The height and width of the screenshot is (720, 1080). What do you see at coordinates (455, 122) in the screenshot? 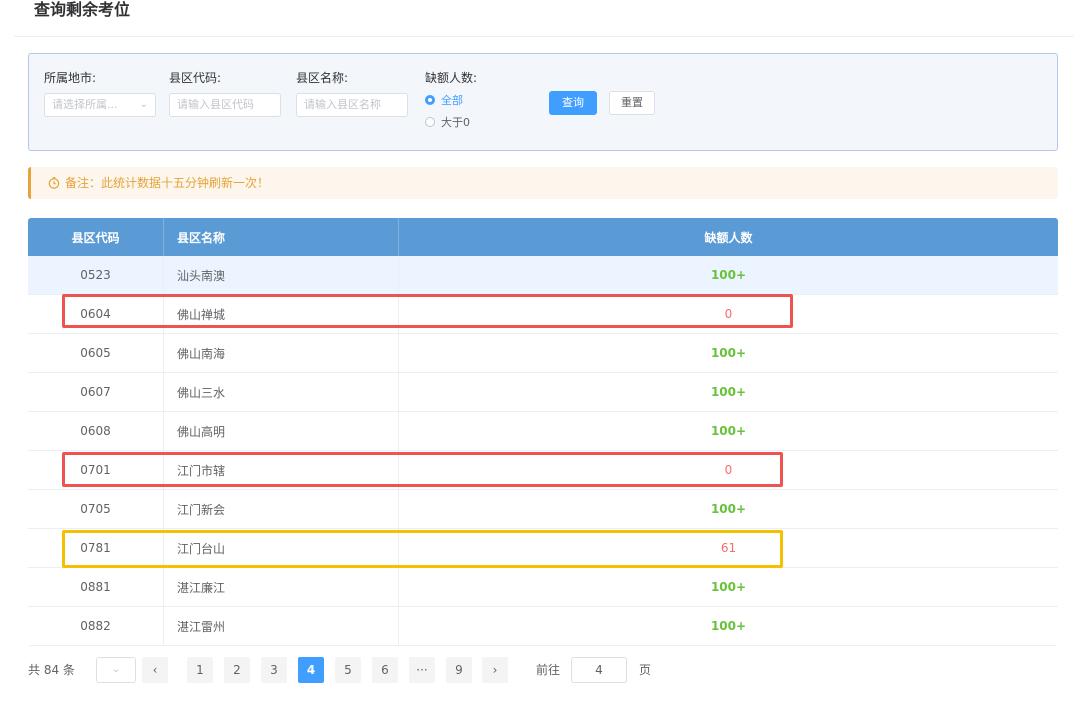
I see `radio-gt0-label: 大于0` at bounding box center [455, 122].